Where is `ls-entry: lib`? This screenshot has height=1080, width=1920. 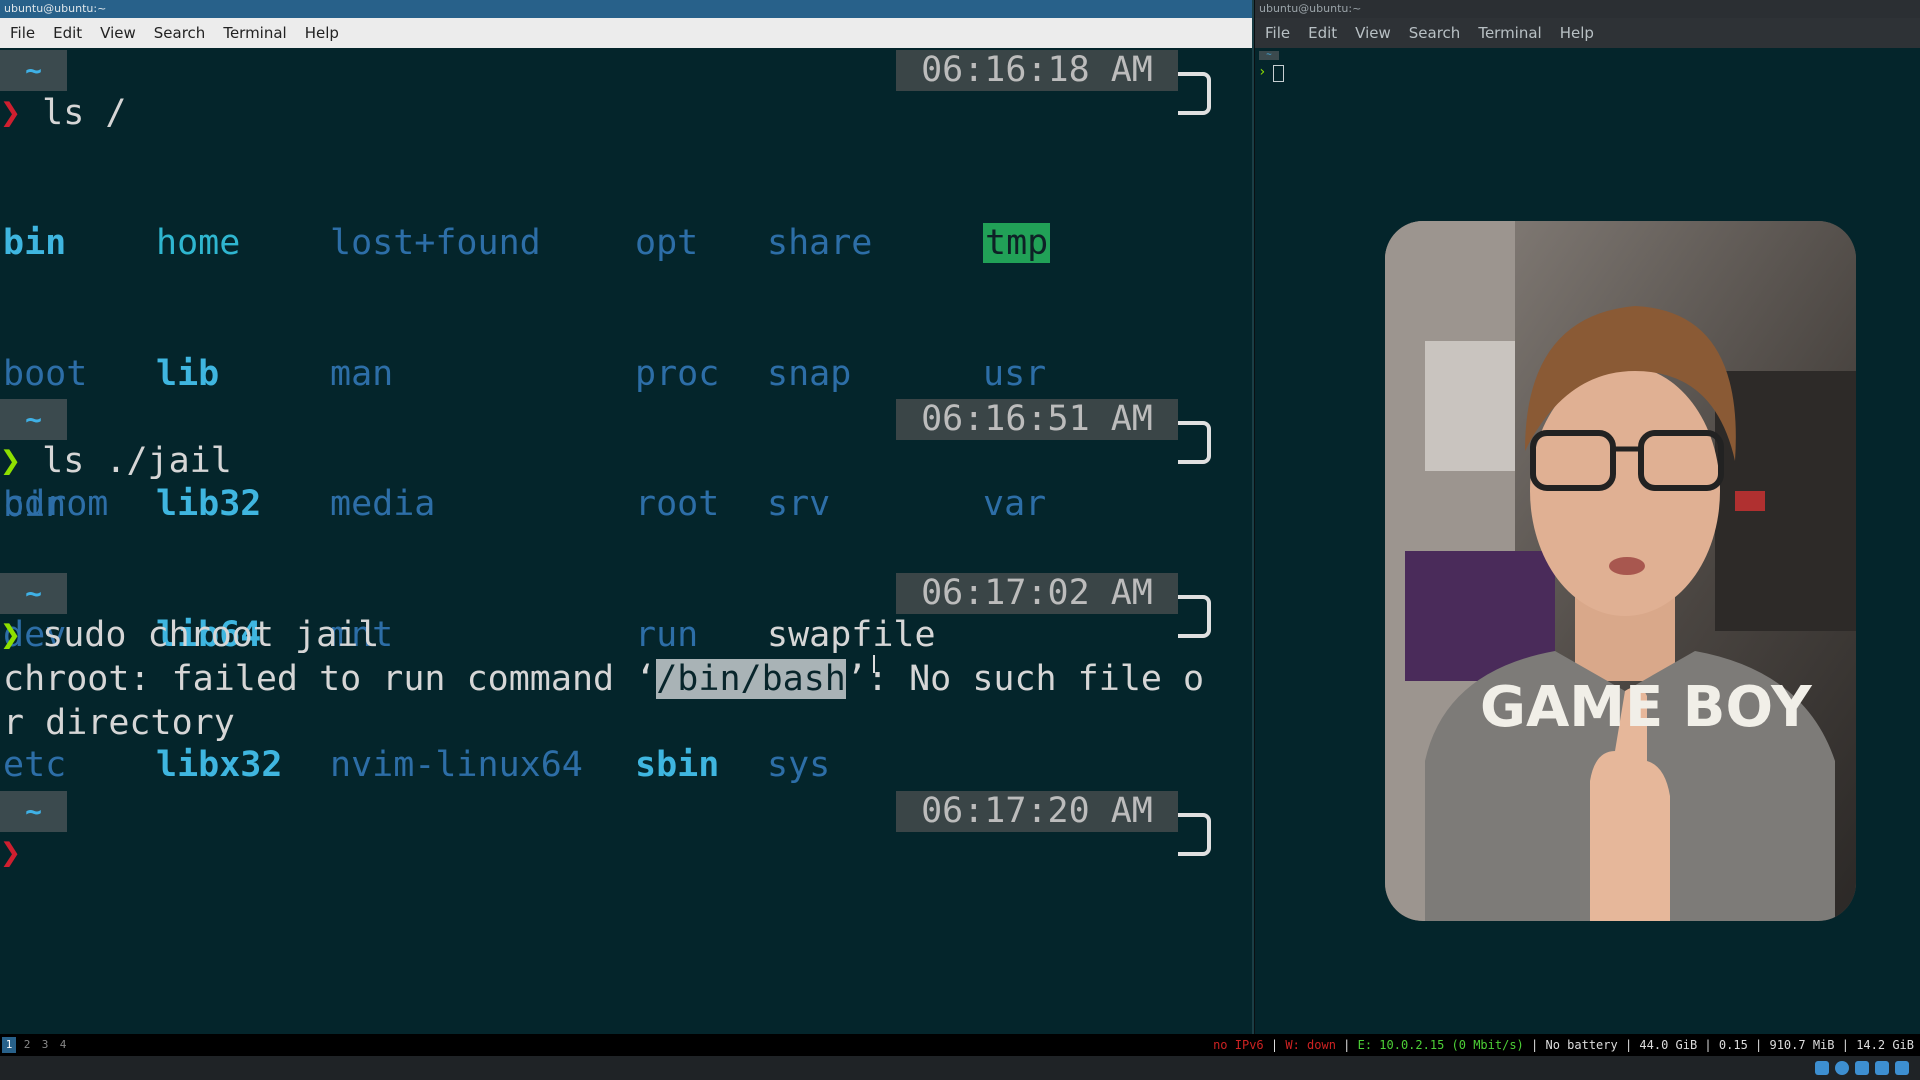 ls-entry: lib is located at coordinates (188, 373).